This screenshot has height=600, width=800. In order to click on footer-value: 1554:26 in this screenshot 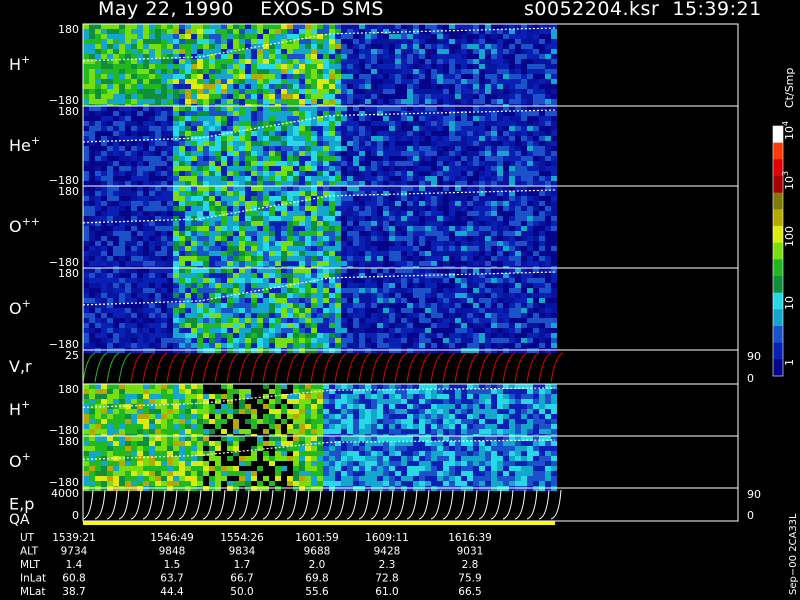, I will do `click(242, 538)`.